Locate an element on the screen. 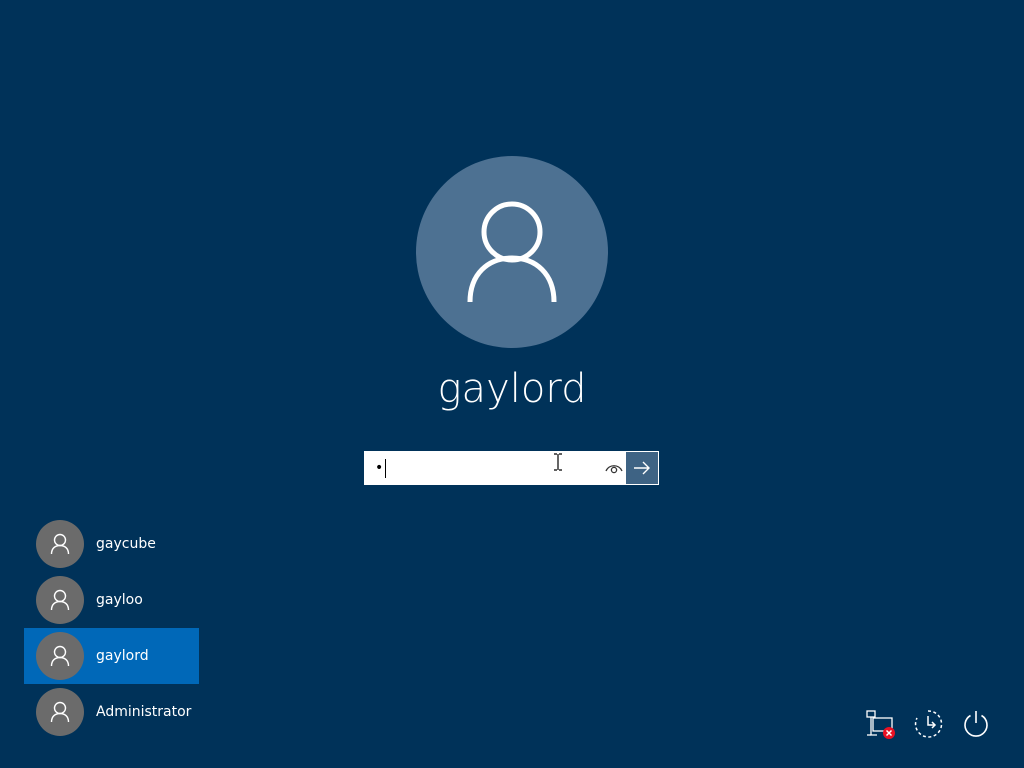 The height and width of the screenshot is (768, 1024). ease-of-access-button is located at coordinates (928, 724).